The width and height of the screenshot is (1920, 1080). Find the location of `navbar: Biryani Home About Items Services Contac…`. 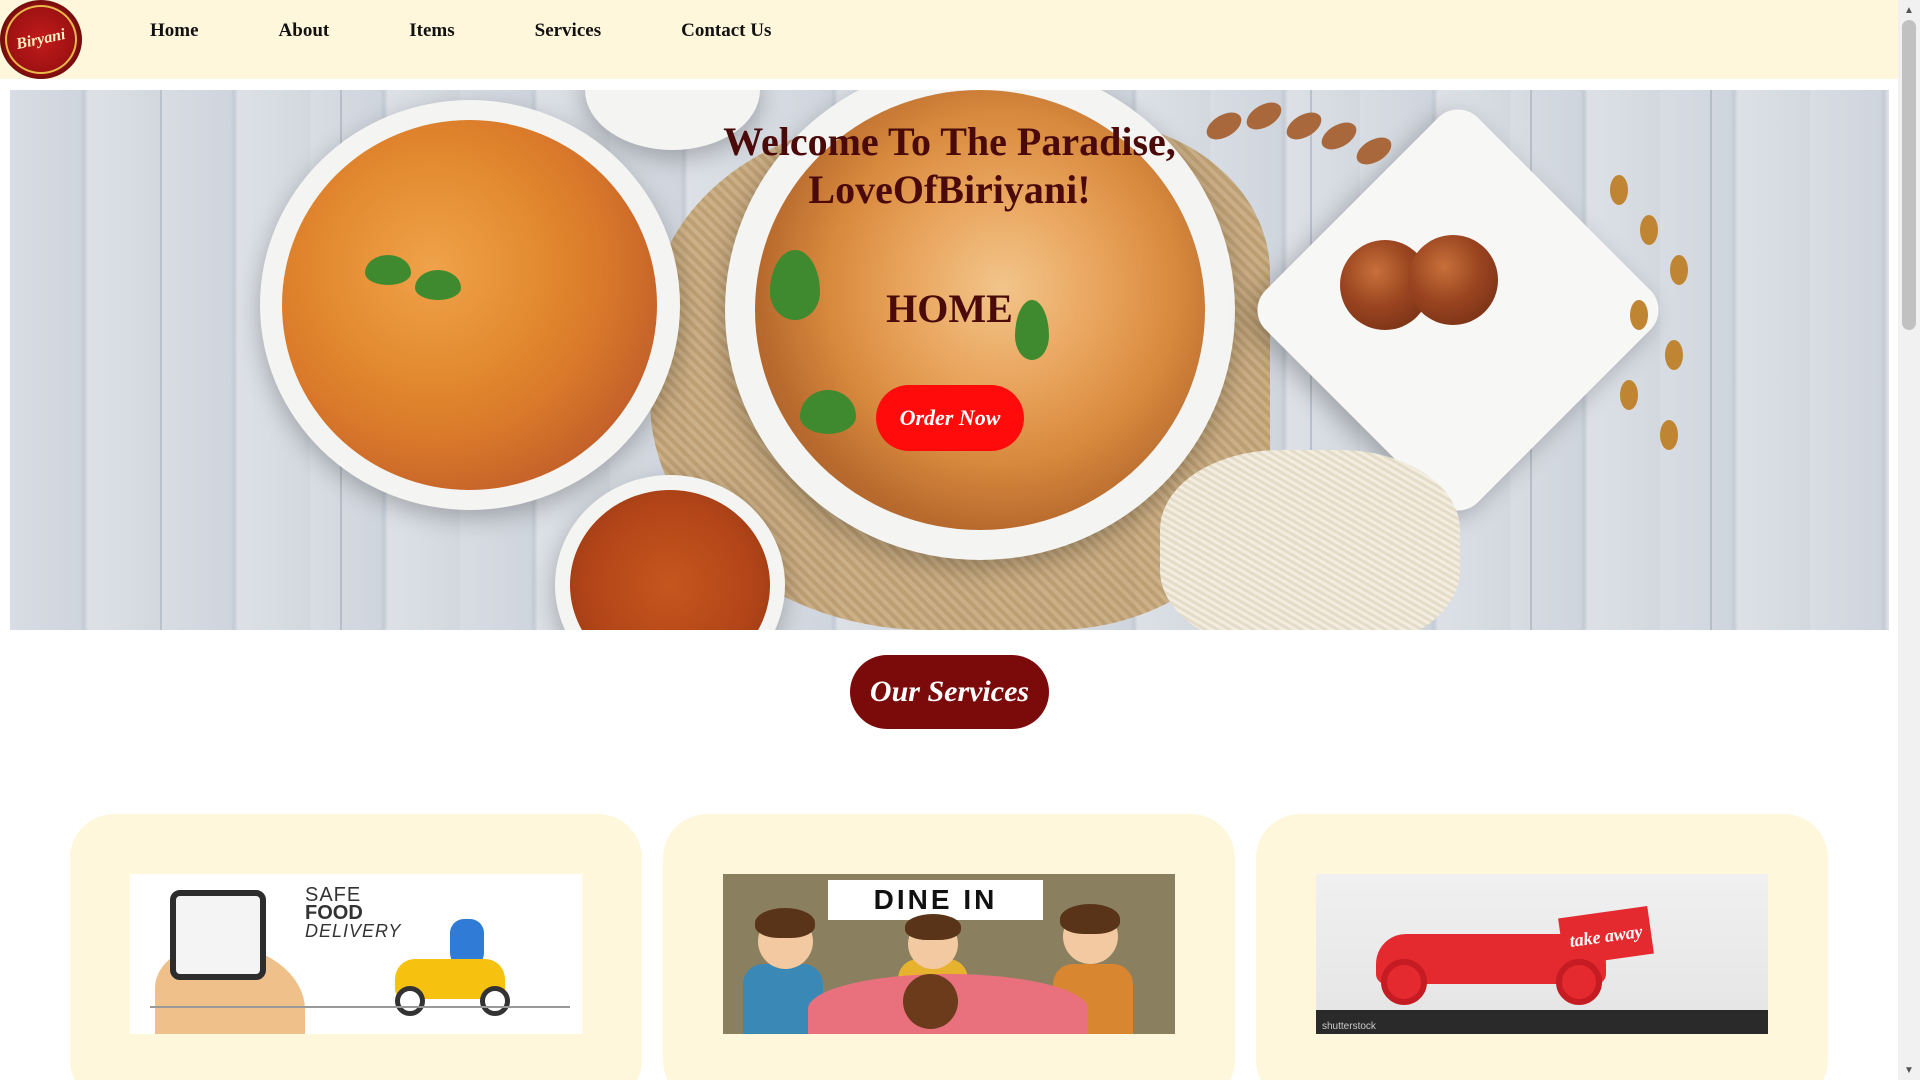

navbar: Biryani Home About Items Services Contac… is located at coordinates (949, 39).